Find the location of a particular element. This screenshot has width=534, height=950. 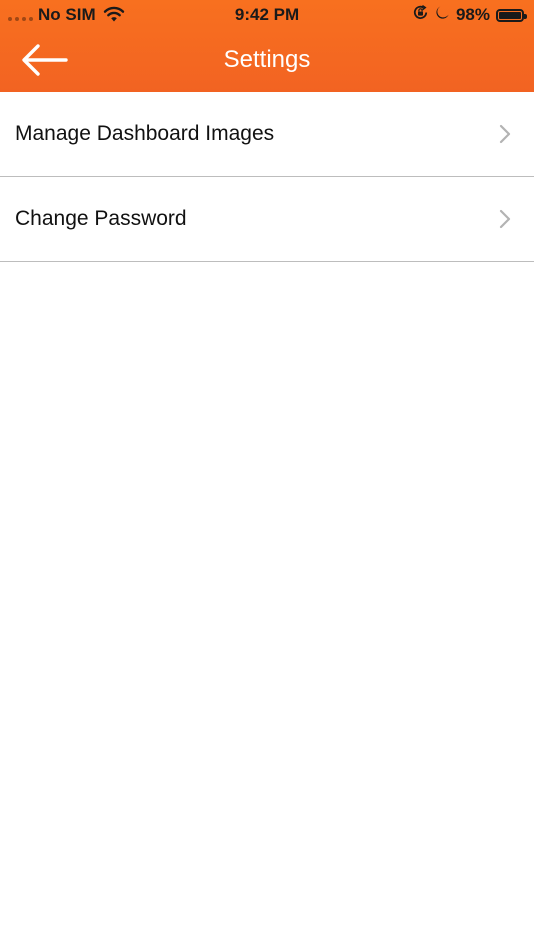

change-password-row: Change Password is located at coordinates (267, 219).